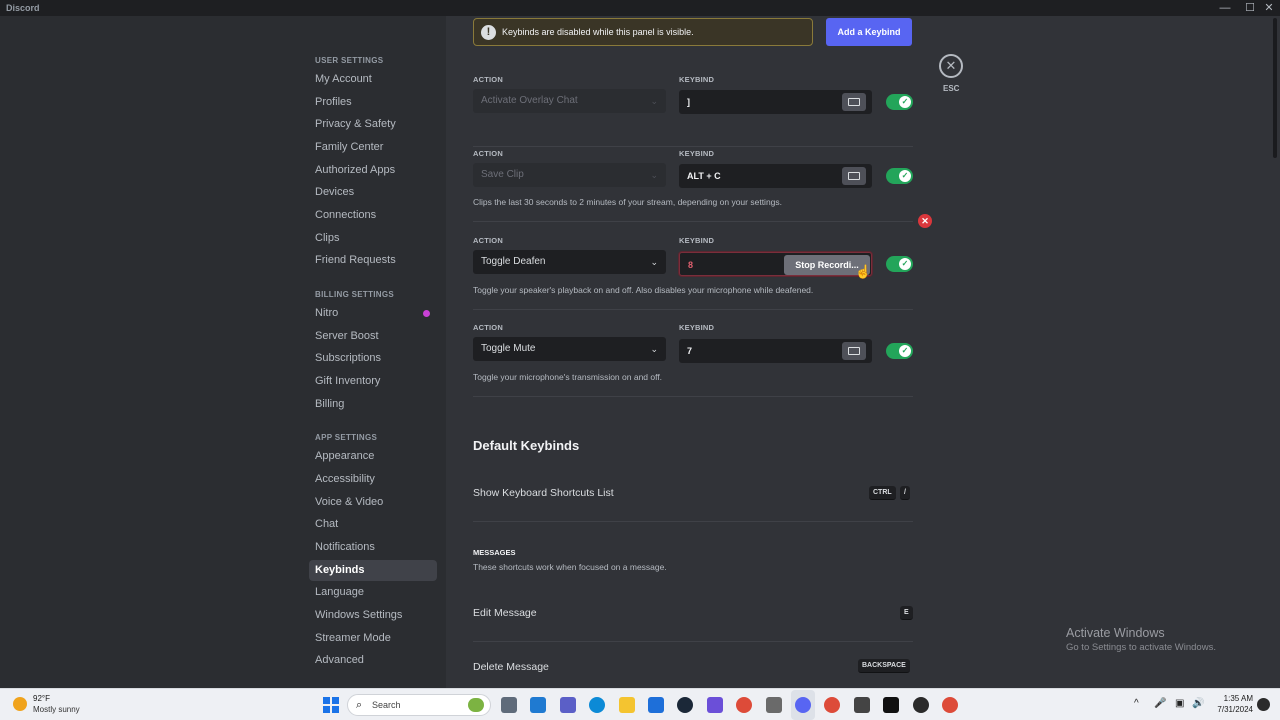 The width and height of the screenshot is (1280, 720). What do you see at coordinates (373, 336) in the screenshot?
I see `sidebar-item-server-boost: Server Boost` at bounding box center [373, 336].